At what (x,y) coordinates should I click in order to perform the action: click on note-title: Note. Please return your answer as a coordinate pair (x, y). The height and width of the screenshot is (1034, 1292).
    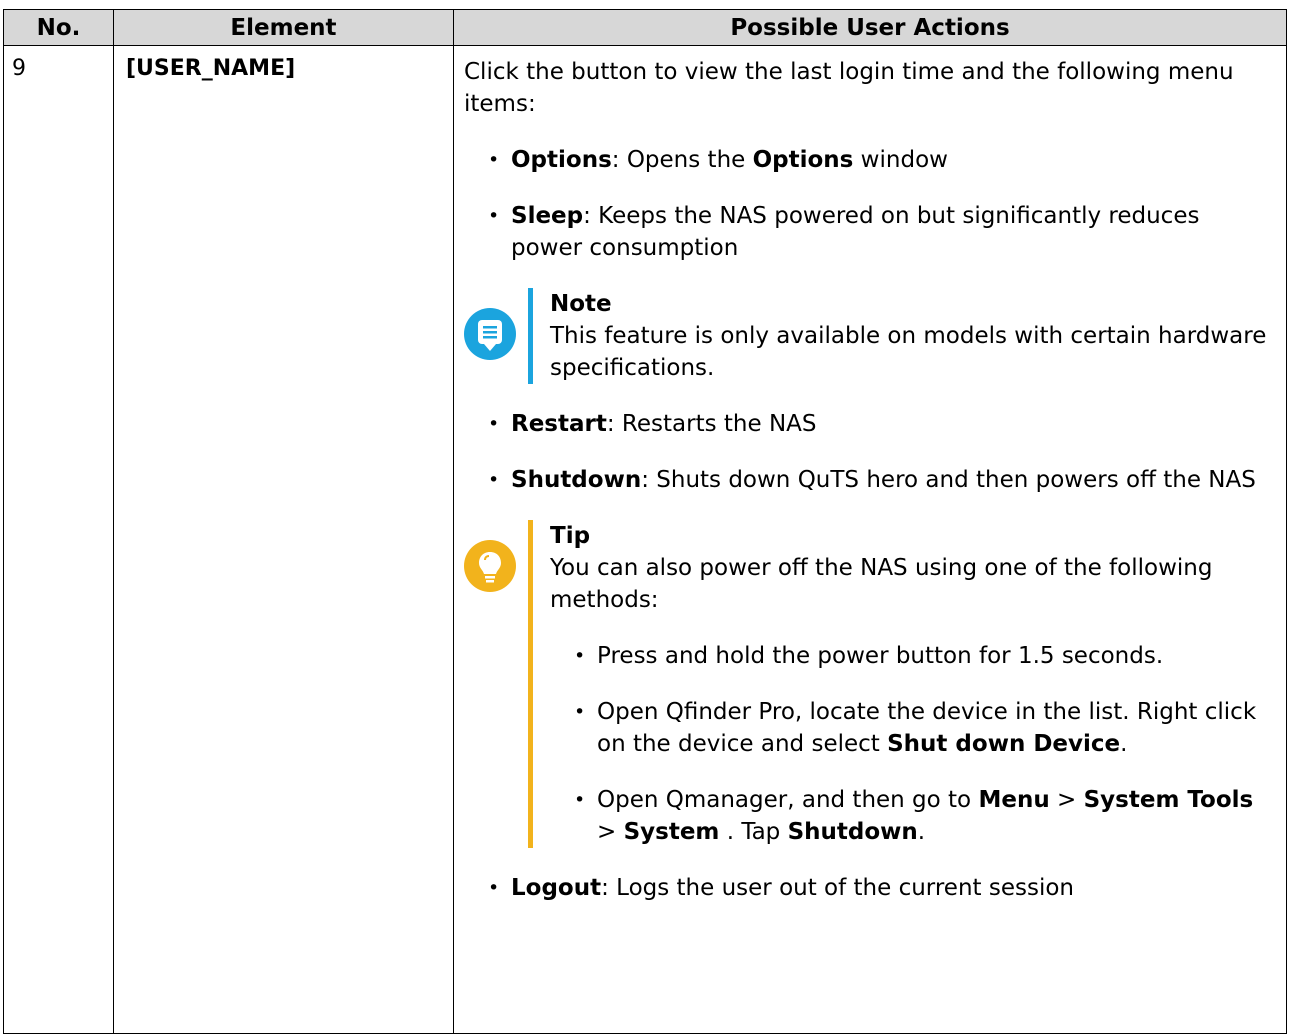
    Looking at the image, I should click on (581, 304).